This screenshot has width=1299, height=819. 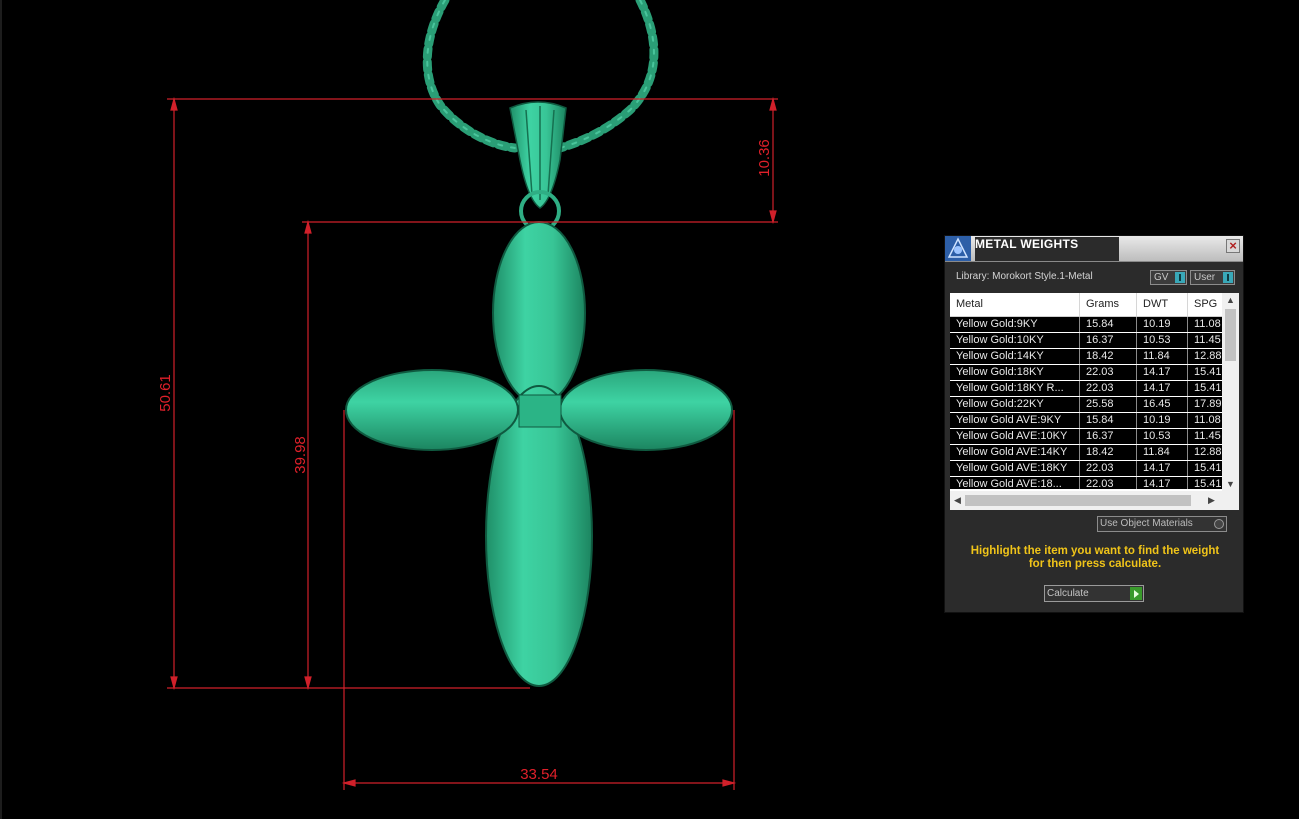 What do you see at coordinates (1015, 436) in the screenshot?
I see `cell-metal: Yellow Gold AVE:10KY` at bounding box center [1015, 436].